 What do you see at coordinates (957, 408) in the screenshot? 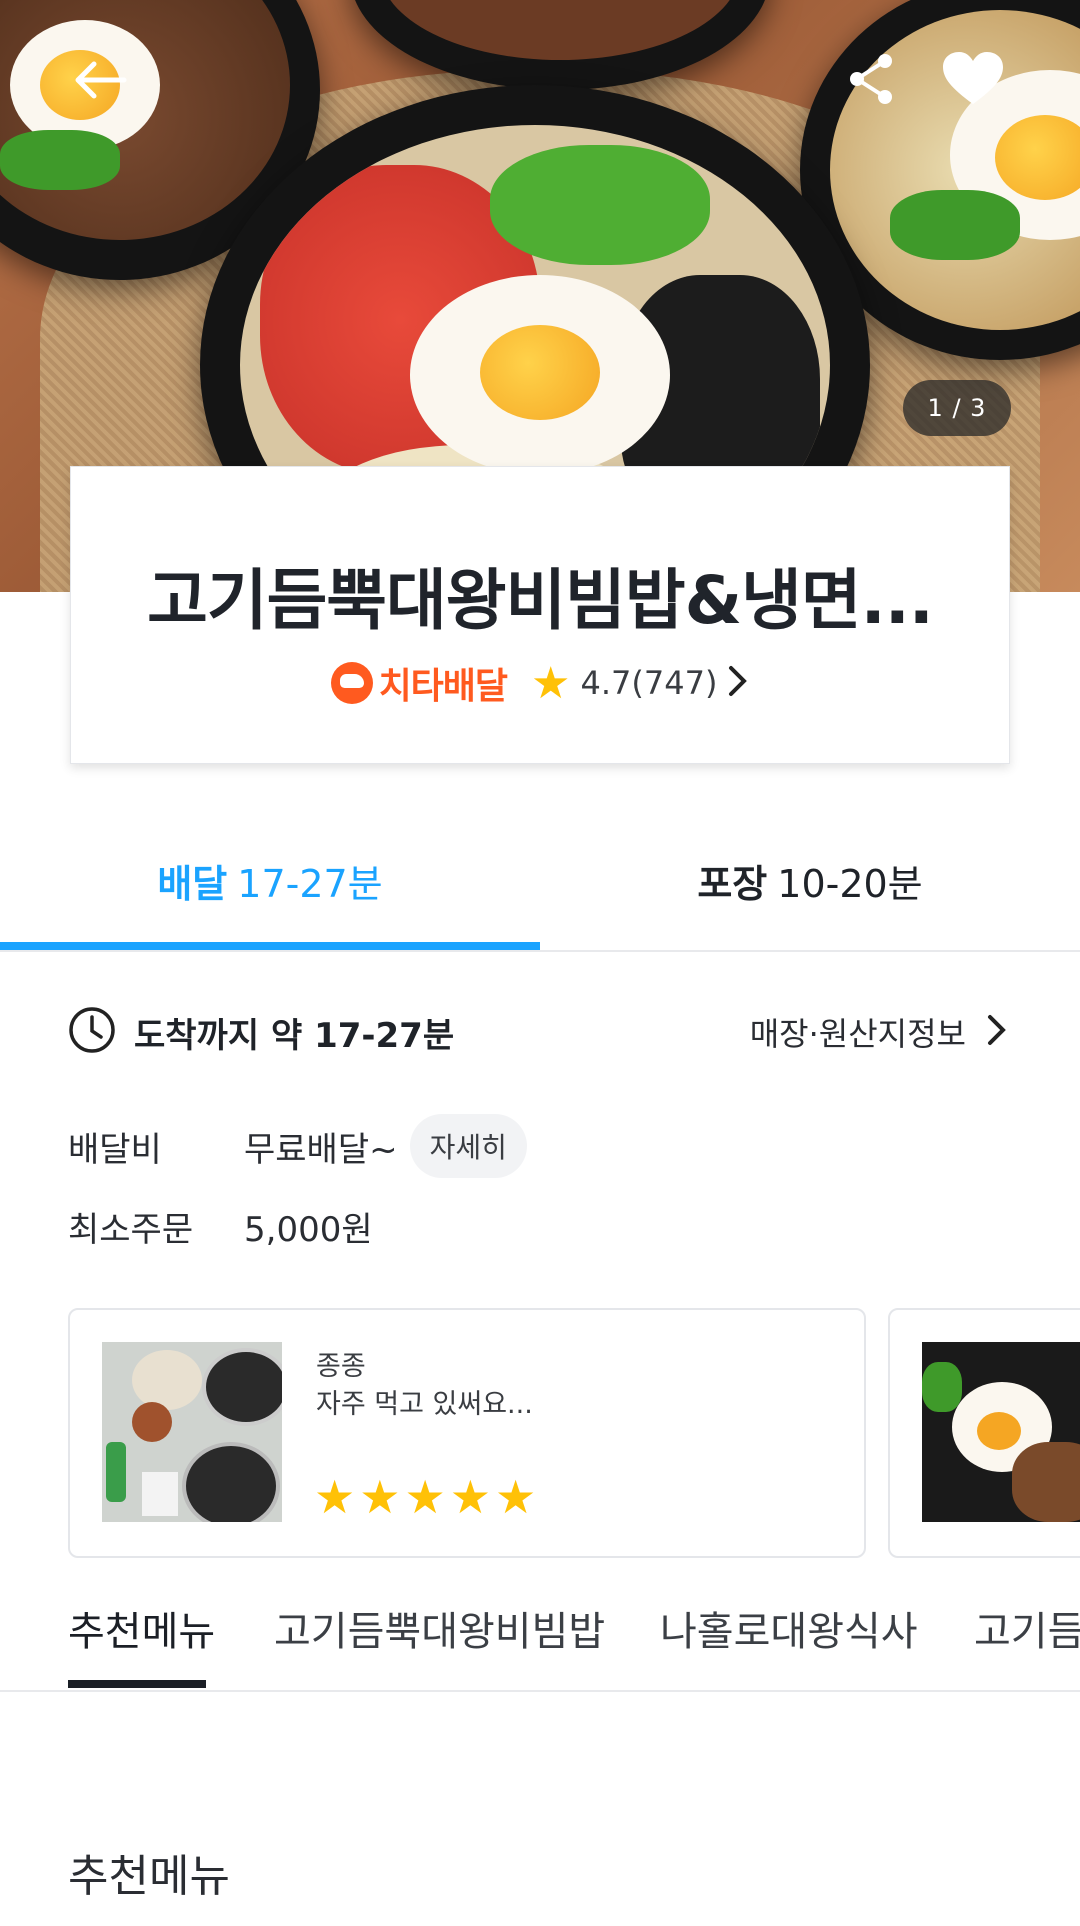
I see `image-pager: 1 / 3` at bounding box center [957, 408].